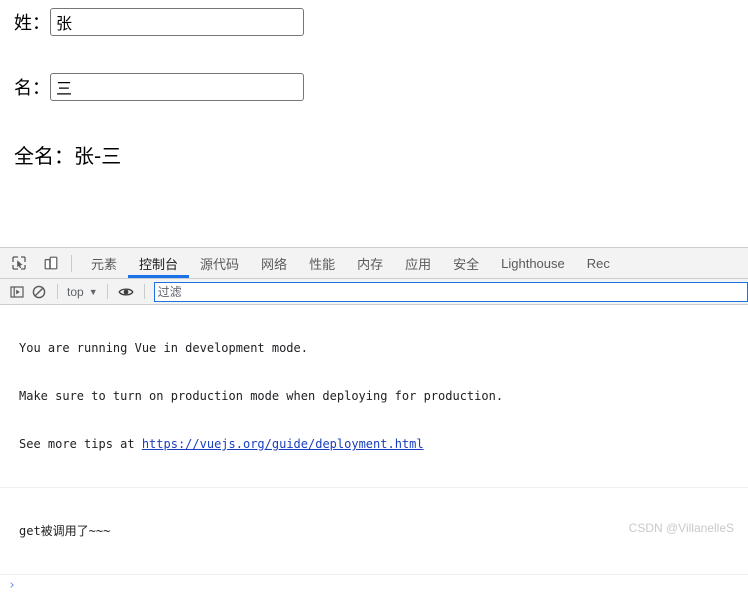 The height and width of the screenshot is (600, 748). I want to click on tab-label: 内存, so click(370, 265).